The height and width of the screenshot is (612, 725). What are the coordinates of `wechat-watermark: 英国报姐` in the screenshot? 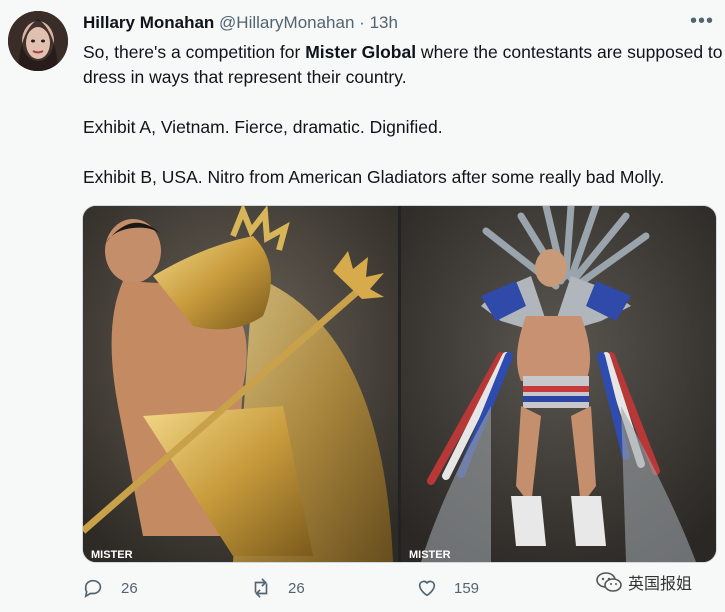 It's located at (644, 582).